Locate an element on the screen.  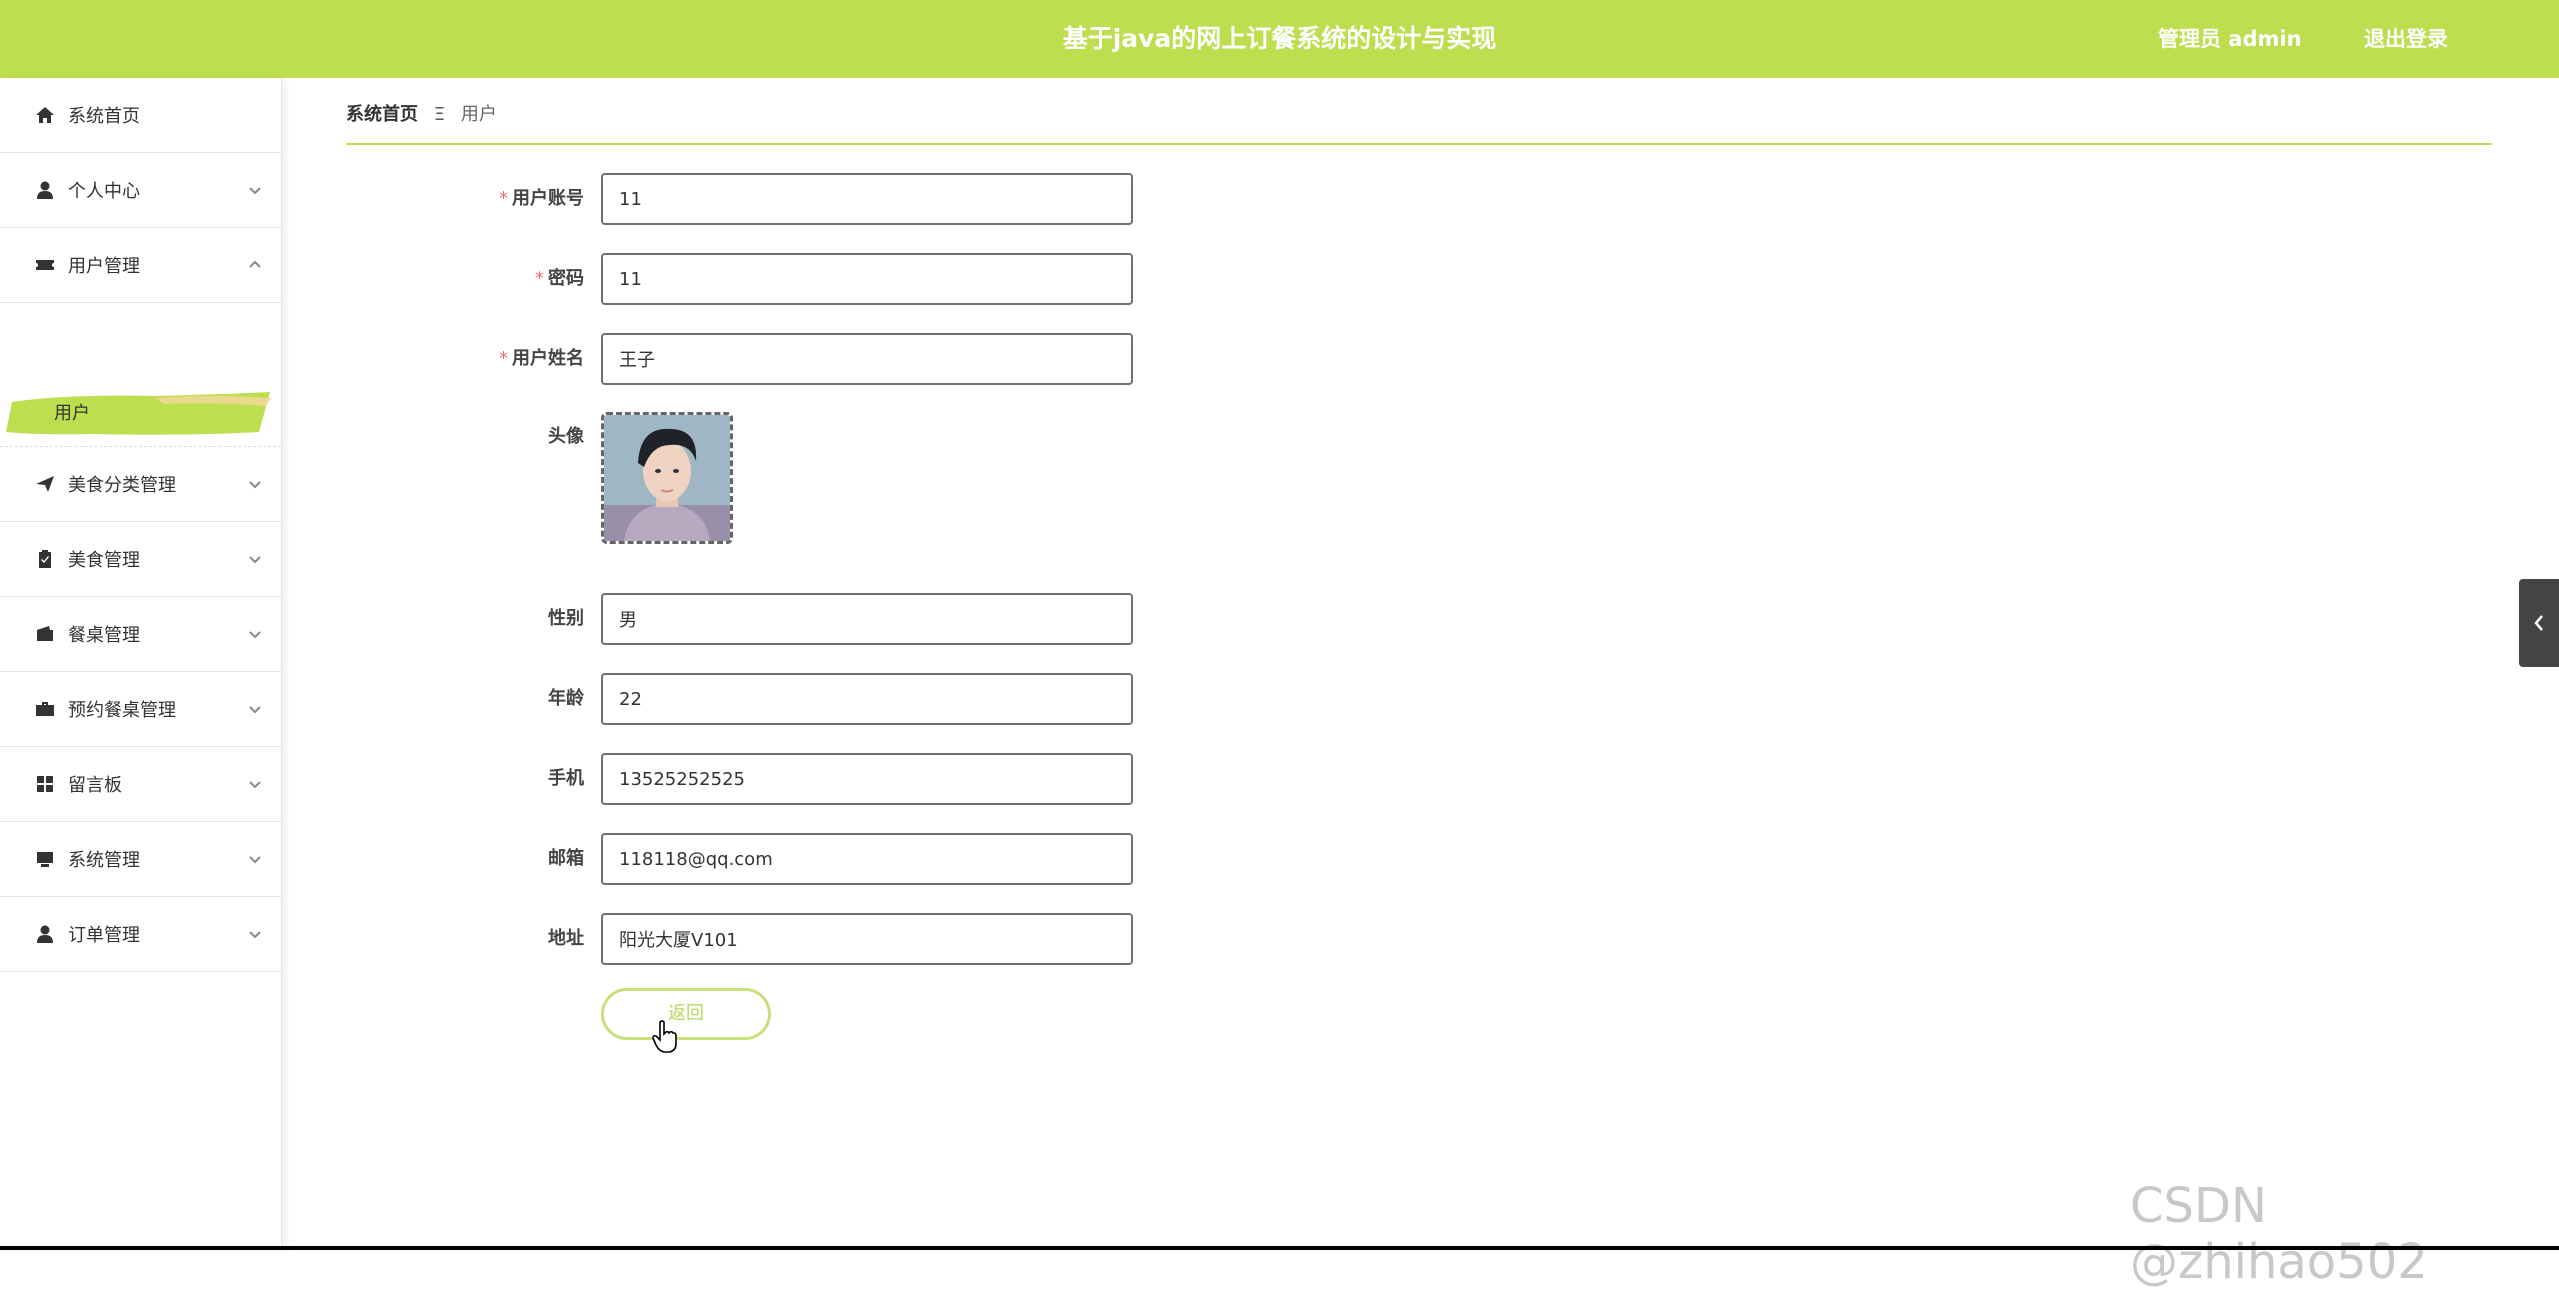
chevron-up-icon is located at coordinates (255, 265).